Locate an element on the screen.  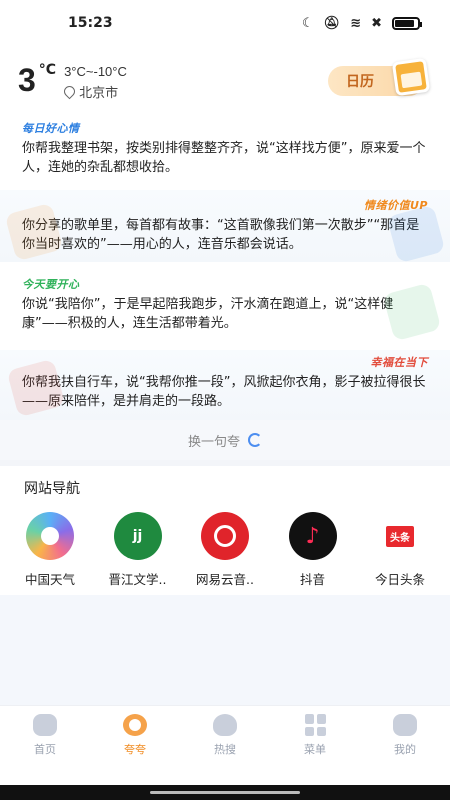
city-name: 北京市 is located at coordinates (99, 93).